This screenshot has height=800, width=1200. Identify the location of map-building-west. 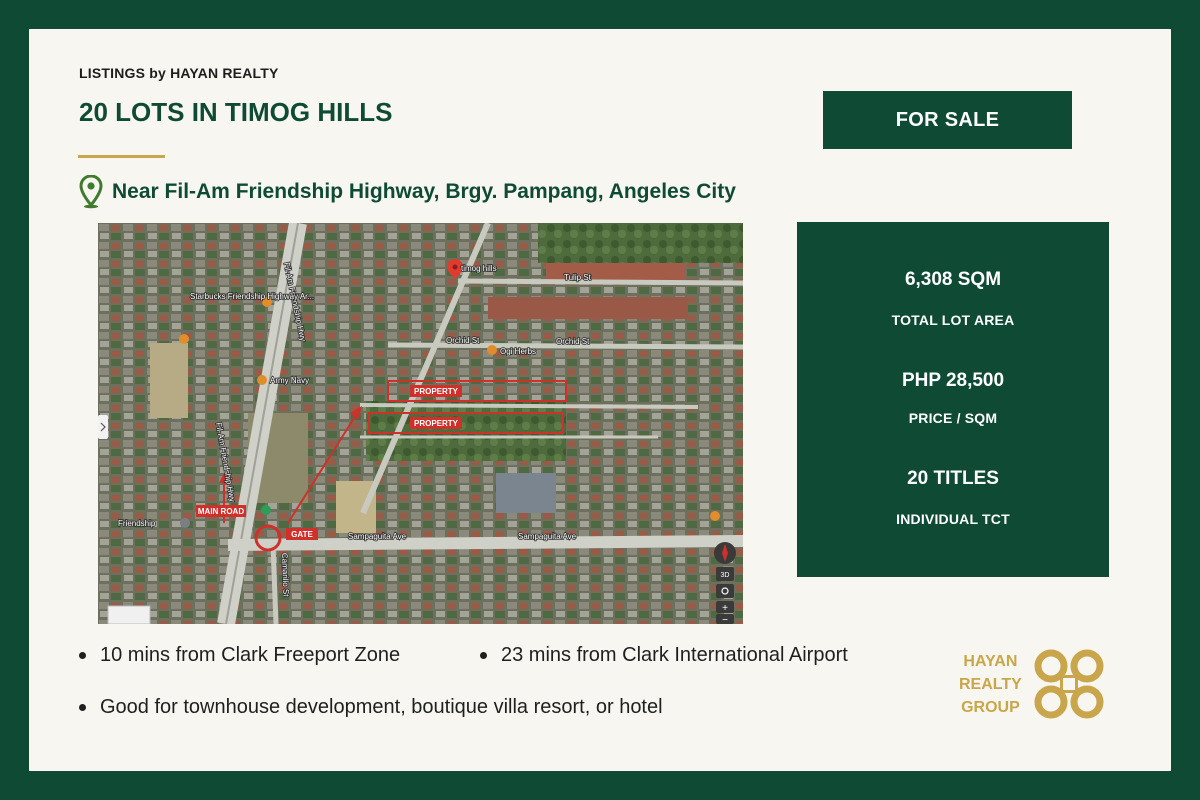
(169, 380).